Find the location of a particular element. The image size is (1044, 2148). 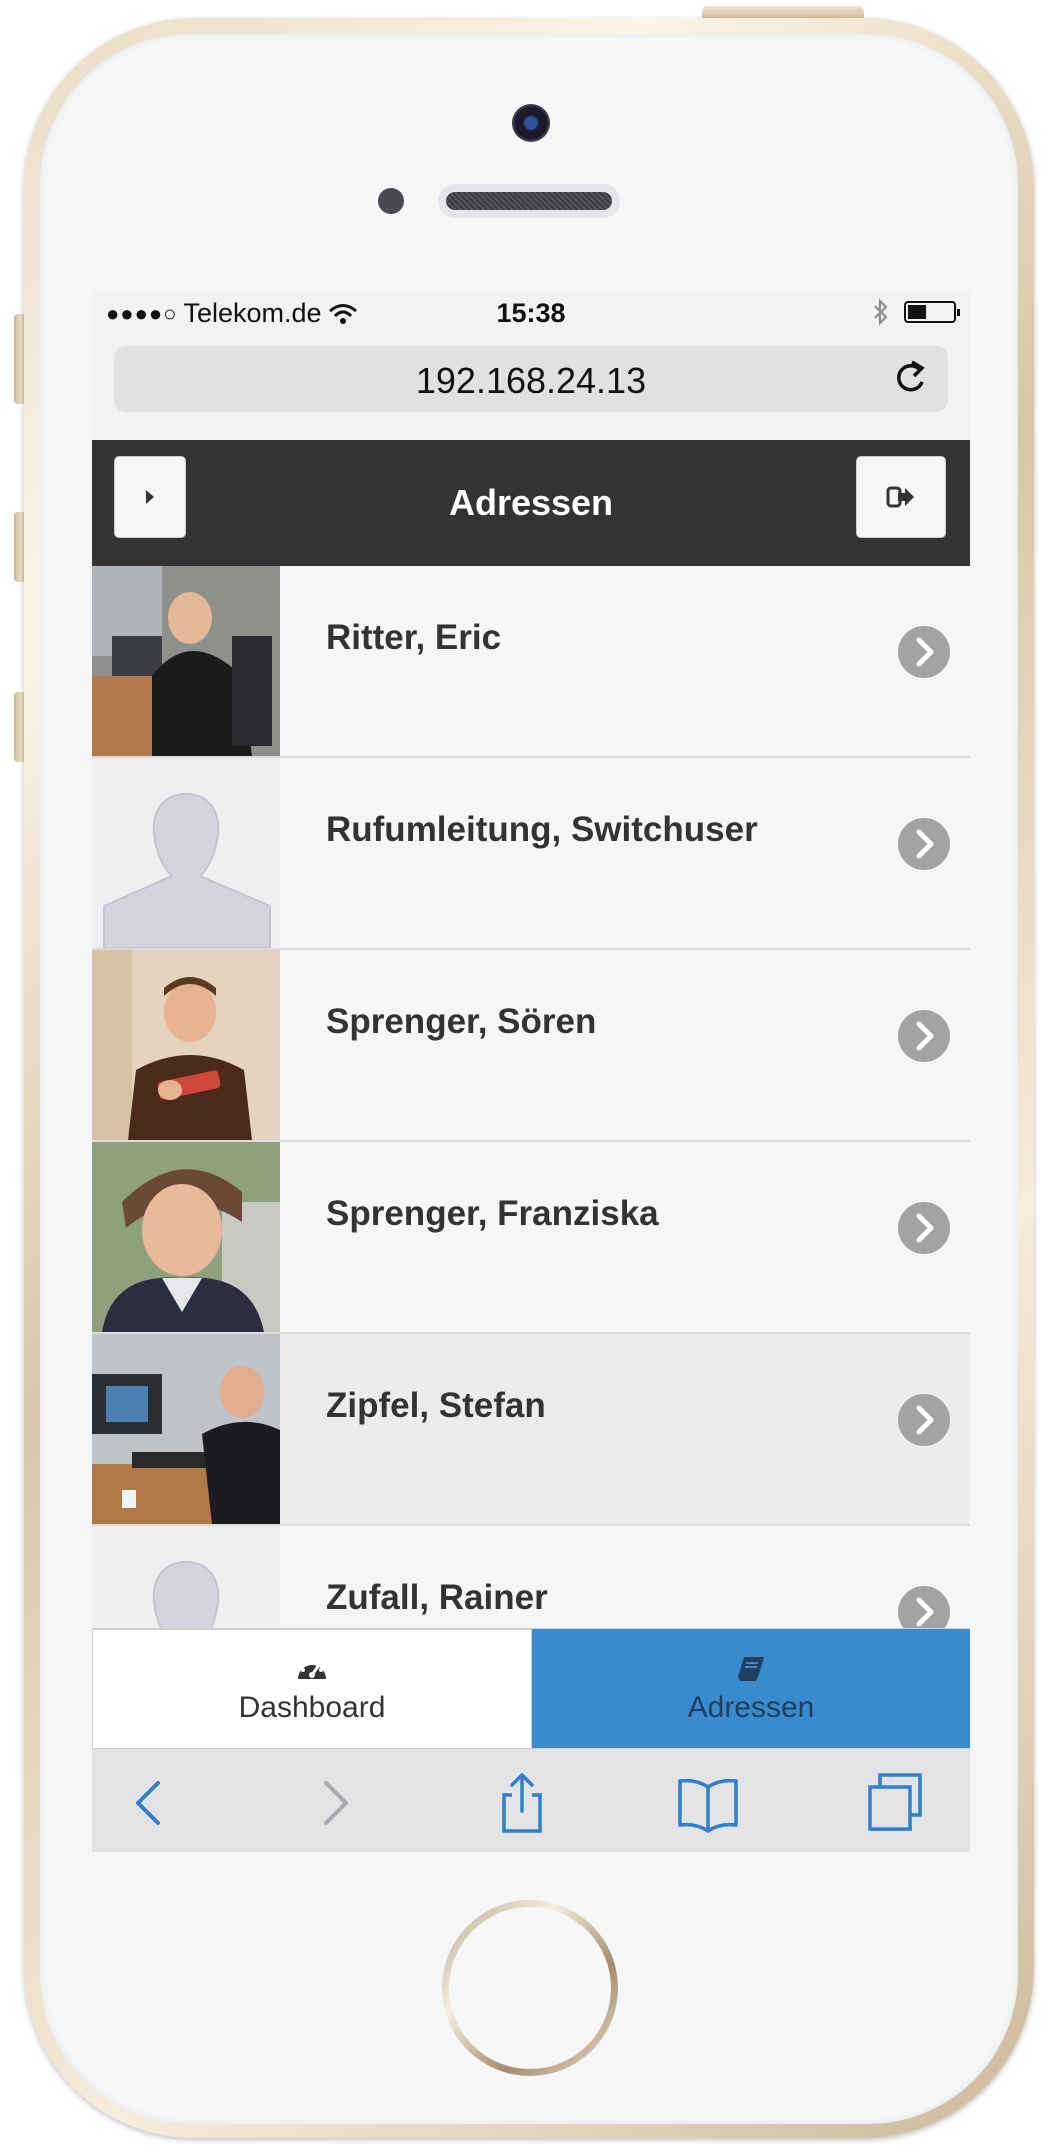

placeholder-person-icon is located at coordinates (186, 853).